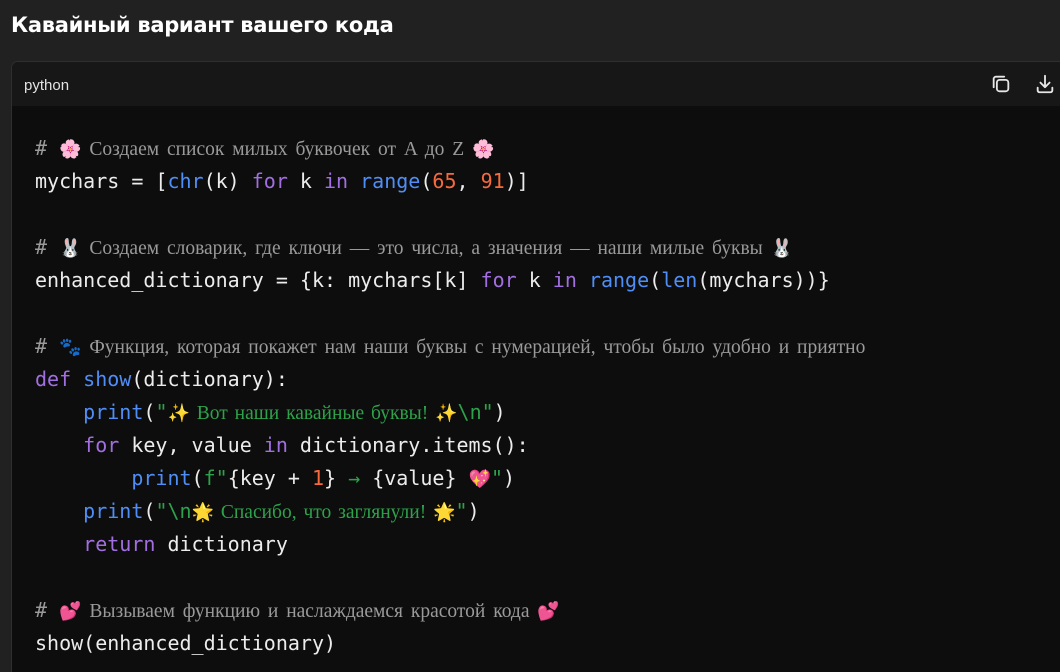 Image resolution: width=1060 pixels, height=672 pixels. Describe the element at coordinates (173, 511) in the screenshot. I see `code-string: "\n` at that location.